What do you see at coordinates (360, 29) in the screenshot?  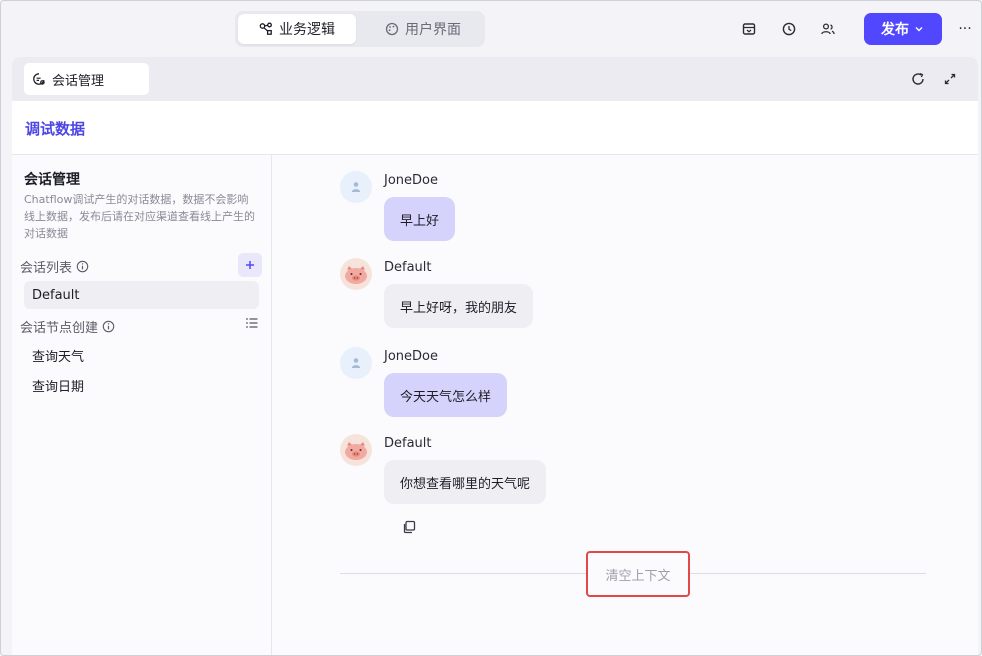 I see `mode-switcher: 业务逻辑 用户界面` at bounding box center [360, 29].